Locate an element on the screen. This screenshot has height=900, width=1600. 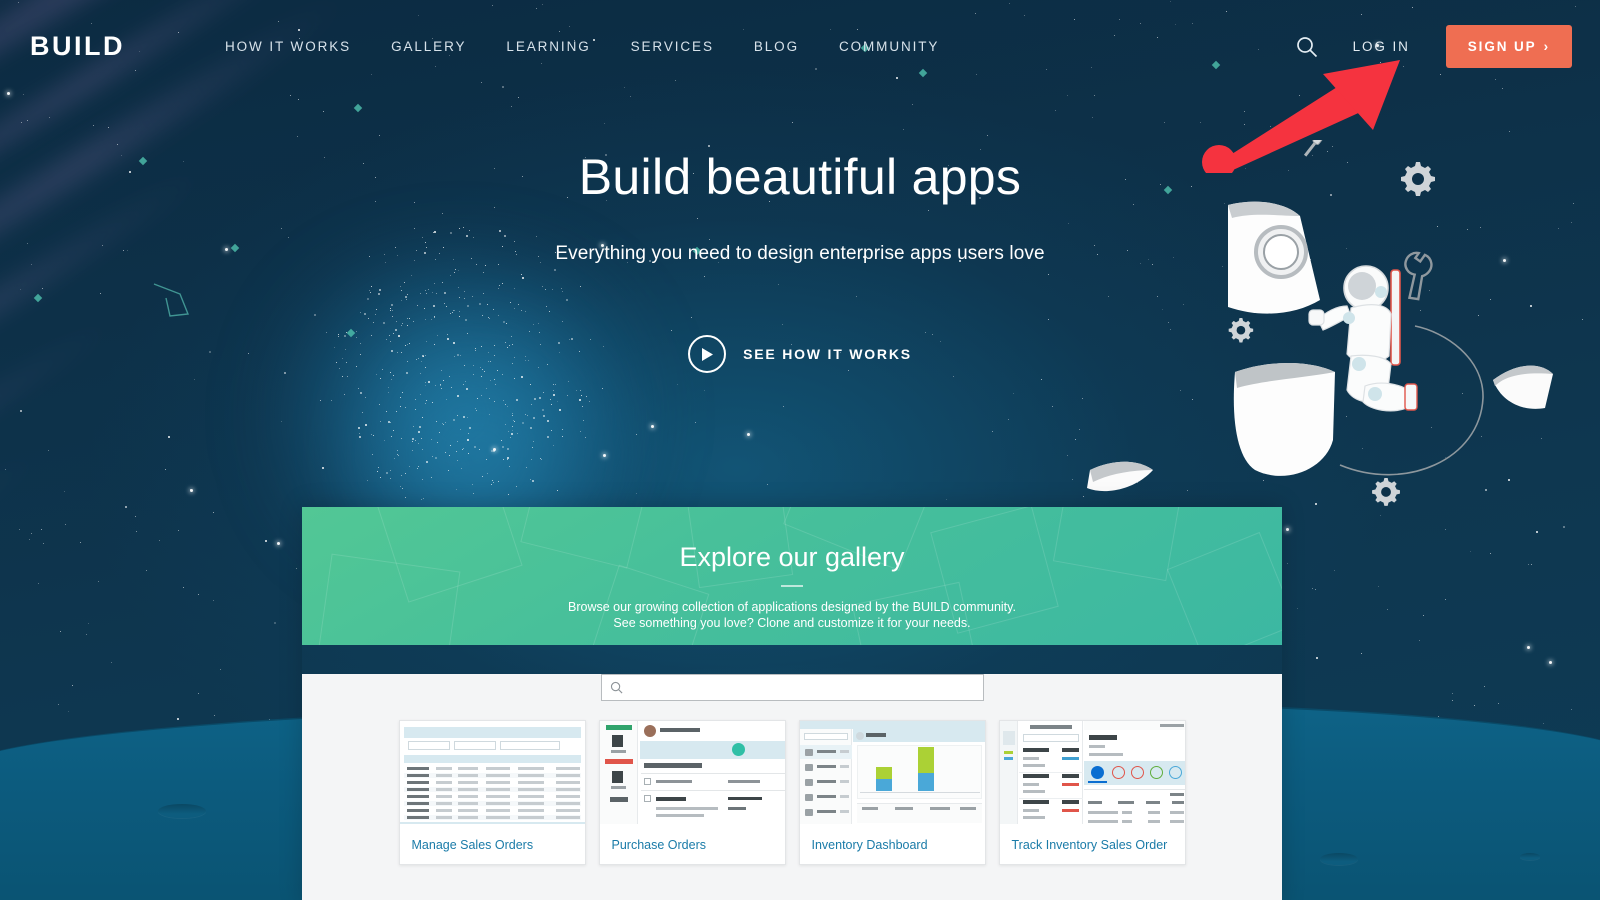
gallery-card-purchase-orders: Purchase Orders is located at coordinates (692, 792).